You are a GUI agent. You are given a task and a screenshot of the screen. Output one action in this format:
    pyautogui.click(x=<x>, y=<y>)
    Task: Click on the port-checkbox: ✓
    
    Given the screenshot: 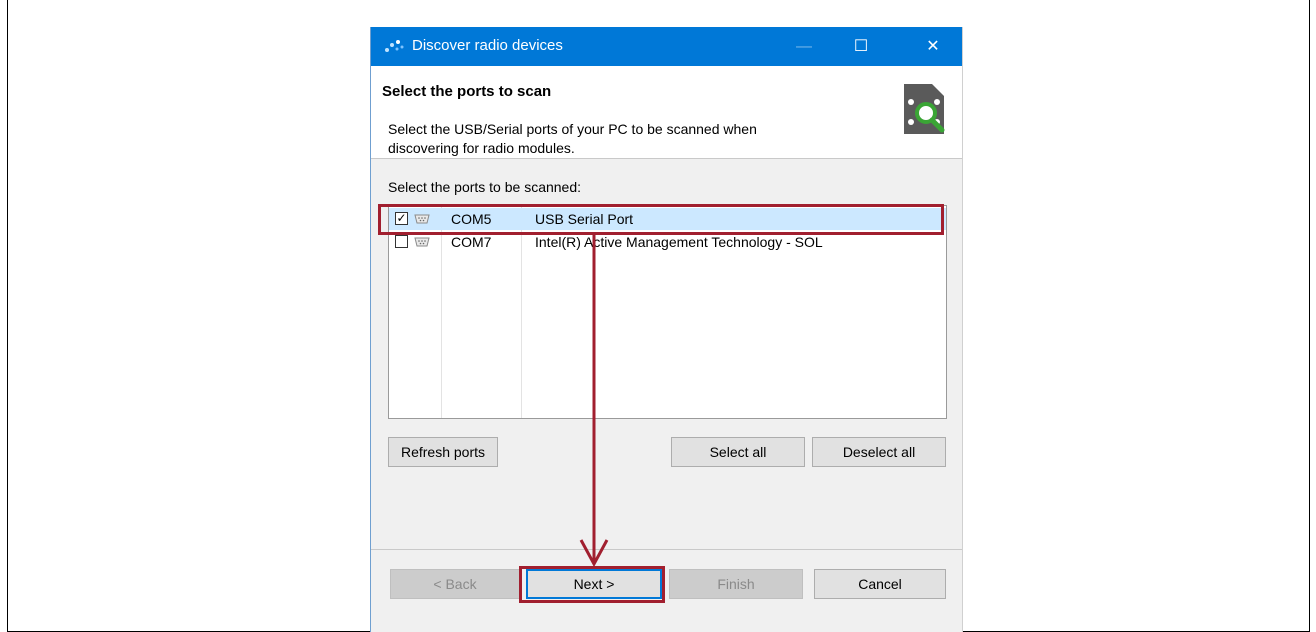 What is the action you would take?
    pyautogui.click(x=401, y=218)
    